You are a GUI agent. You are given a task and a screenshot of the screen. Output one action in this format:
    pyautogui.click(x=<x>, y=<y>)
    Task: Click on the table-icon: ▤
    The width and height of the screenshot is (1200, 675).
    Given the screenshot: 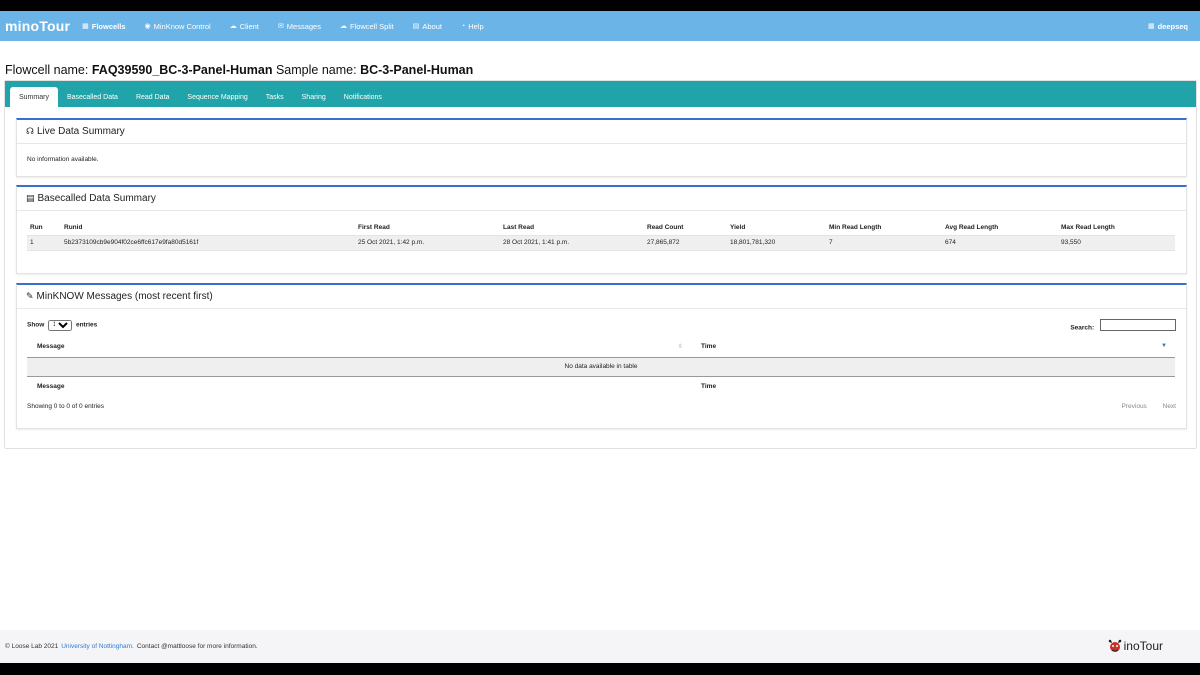 What is the action you would take?
    pyautogui.click(x=30, y=198)
    